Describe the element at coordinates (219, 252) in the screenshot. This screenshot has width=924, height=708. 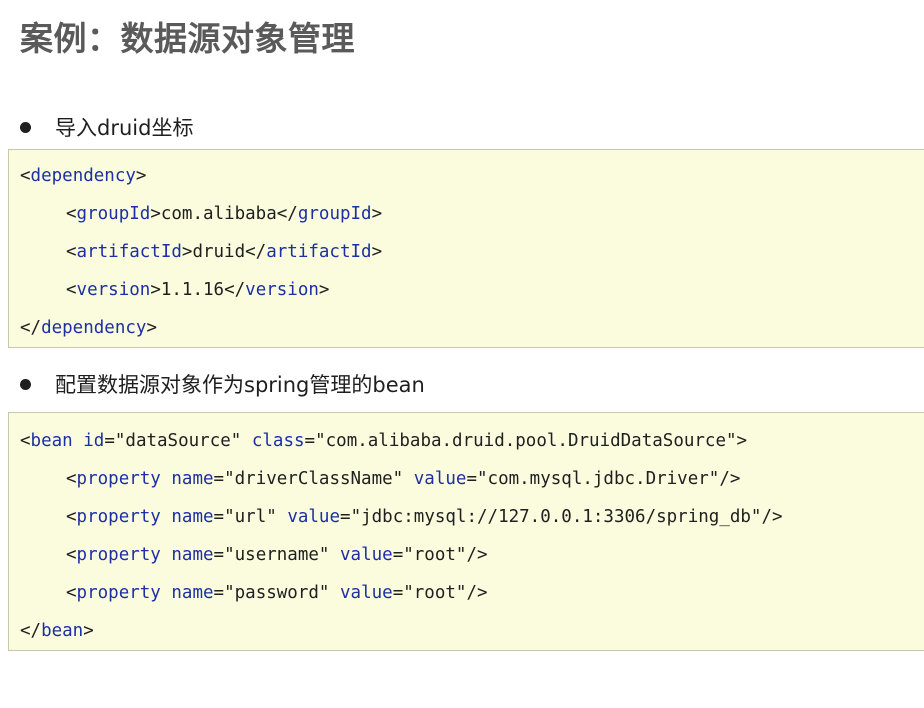
I see `xml-text: druid` at that location.